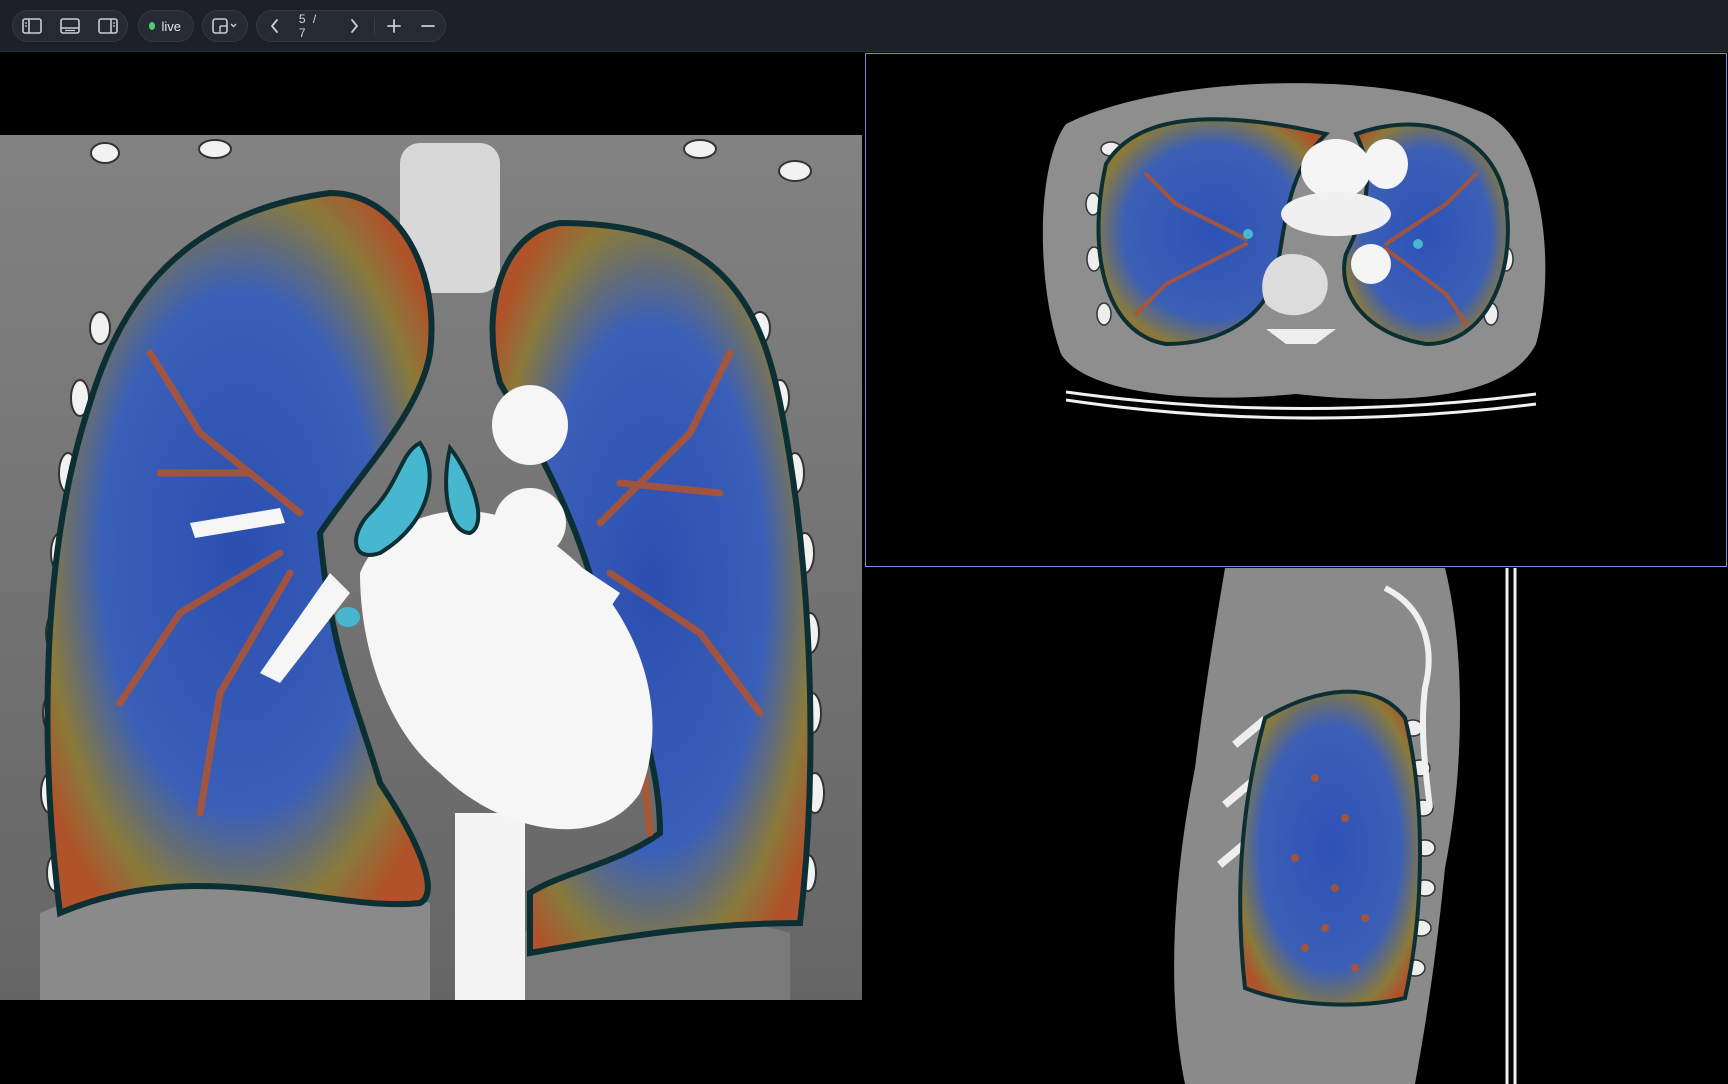 This screenshot has height=1084, width=1728. I want to click on zoom-in-button, so click(394, 26).